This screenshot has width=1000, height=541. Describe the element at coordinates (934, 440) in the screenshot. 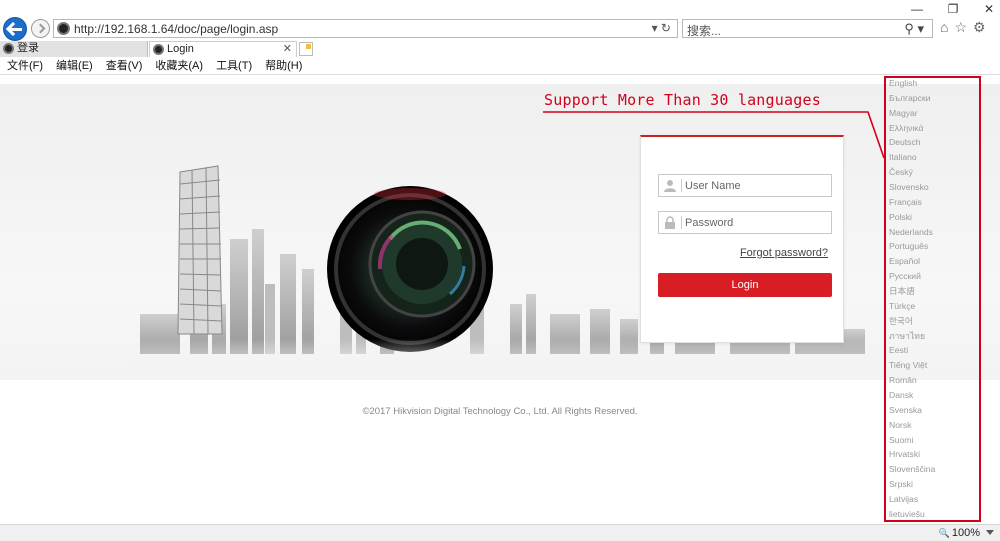

I see `language-option: Suomi` at that location.